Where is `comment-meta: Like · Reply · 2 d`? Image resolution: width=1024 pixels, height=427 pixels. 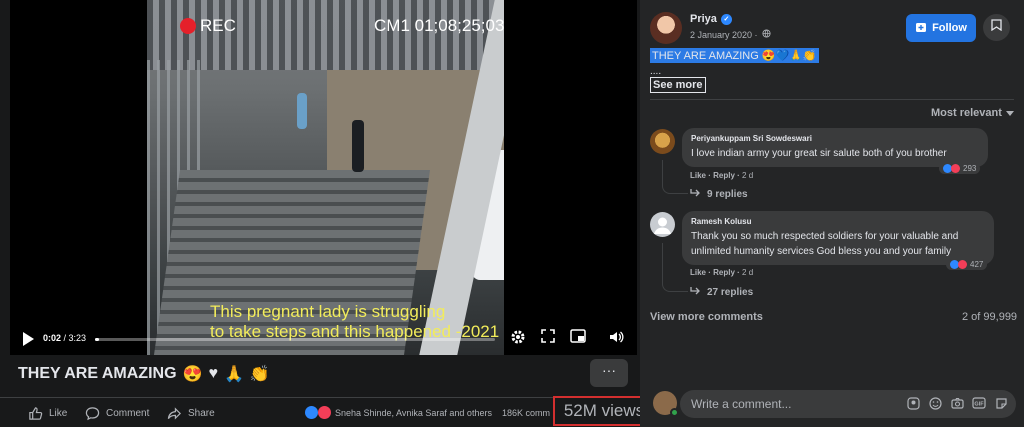 comment-meta: Like · Reply · 2 d is located at coordinates (722, 175).